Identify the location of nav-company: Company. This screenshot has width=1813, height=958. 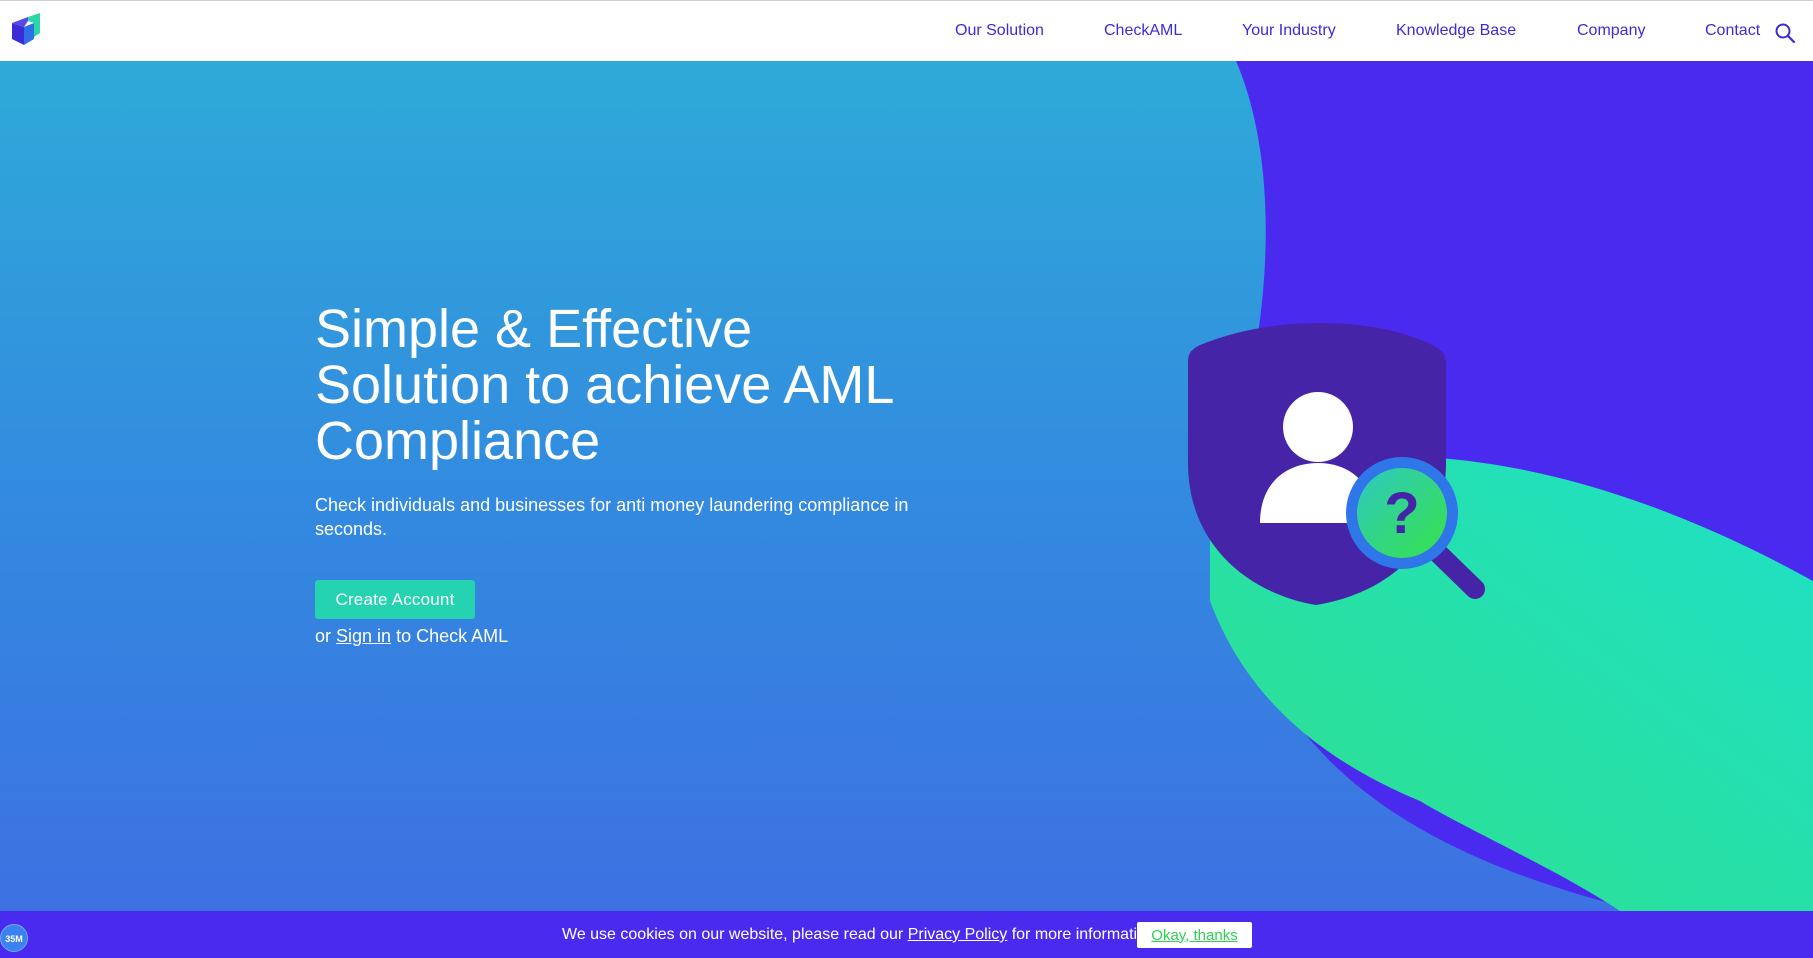
(1611, 31).